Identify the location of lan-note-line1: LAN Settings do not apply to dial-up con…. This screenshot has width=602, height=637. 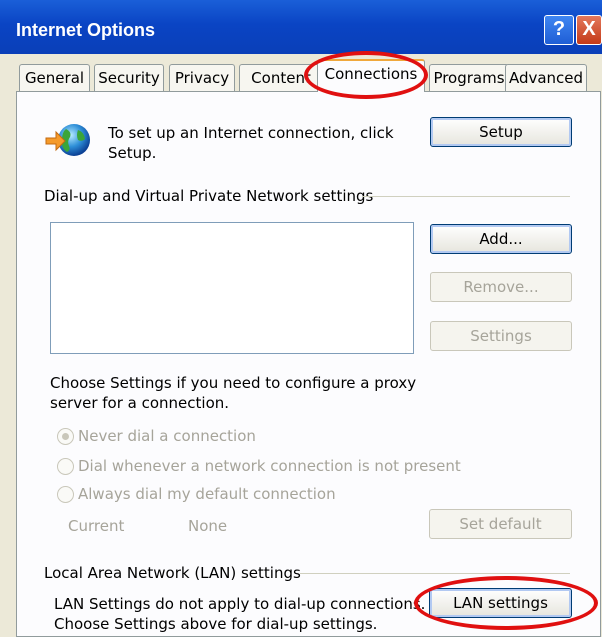
(240, 604).